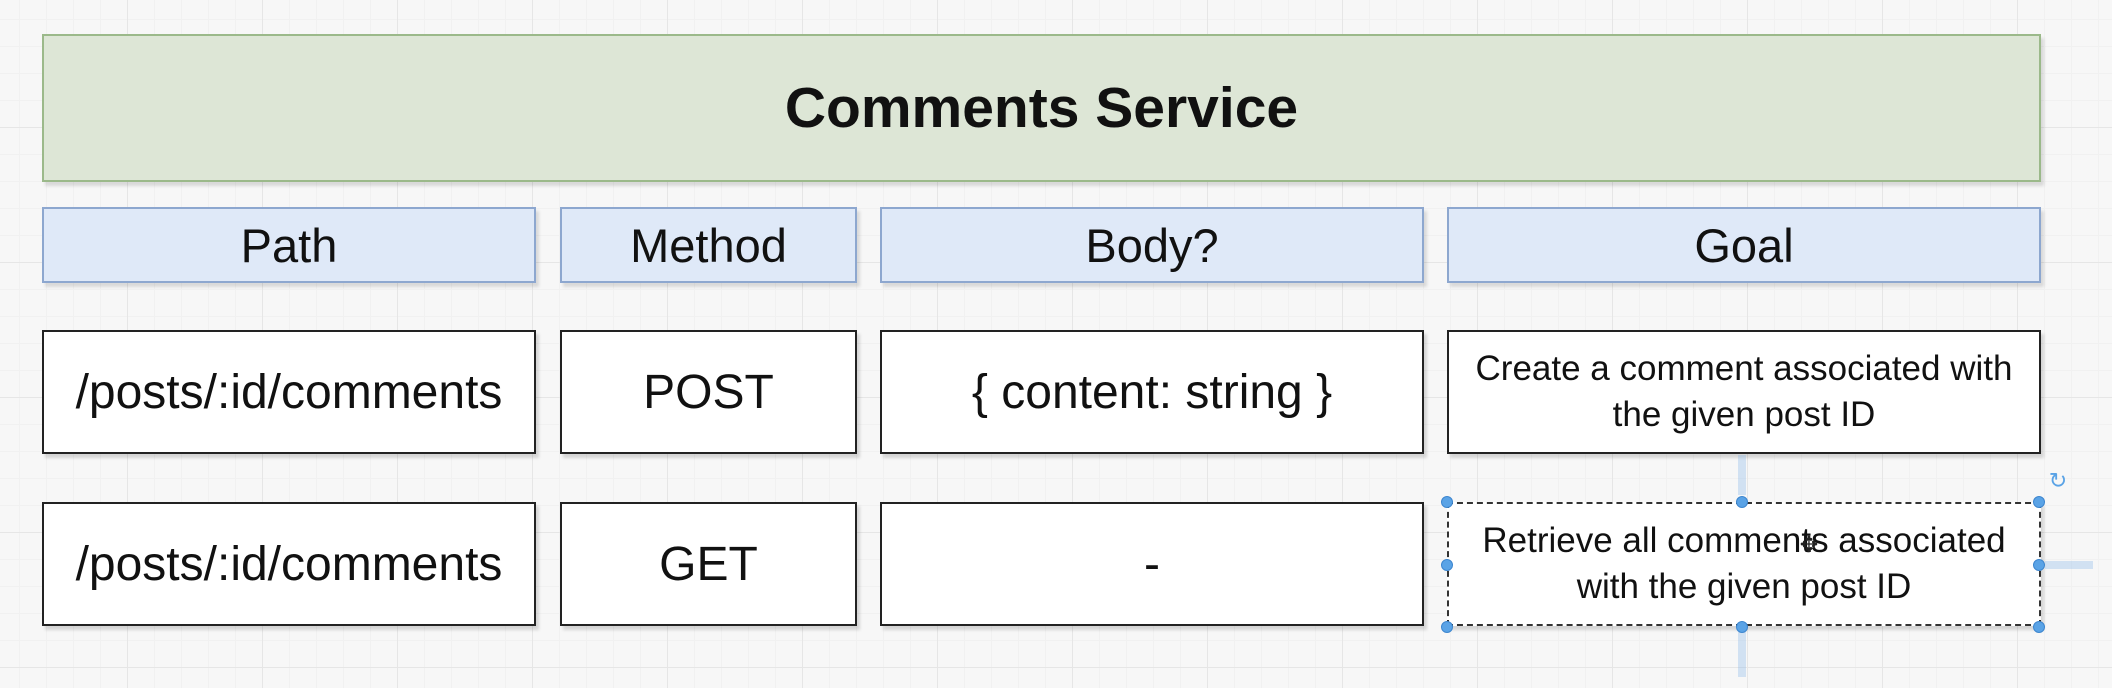  I want to click on header-goal: Goal, so click(1744, 245).